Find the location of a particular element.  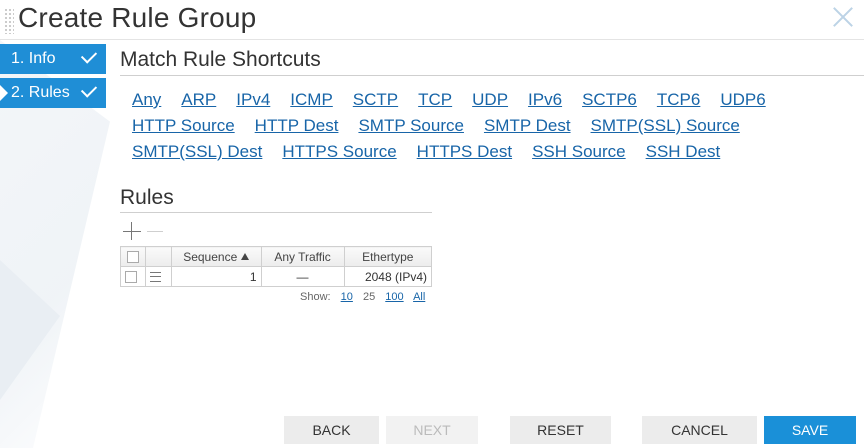

drag-column-header is located at coordinates (158, 256).